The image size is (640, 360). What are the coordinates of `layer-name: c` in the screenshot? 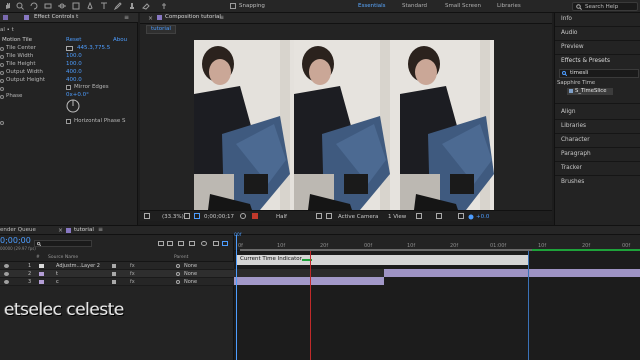 It's located at (57, 282).